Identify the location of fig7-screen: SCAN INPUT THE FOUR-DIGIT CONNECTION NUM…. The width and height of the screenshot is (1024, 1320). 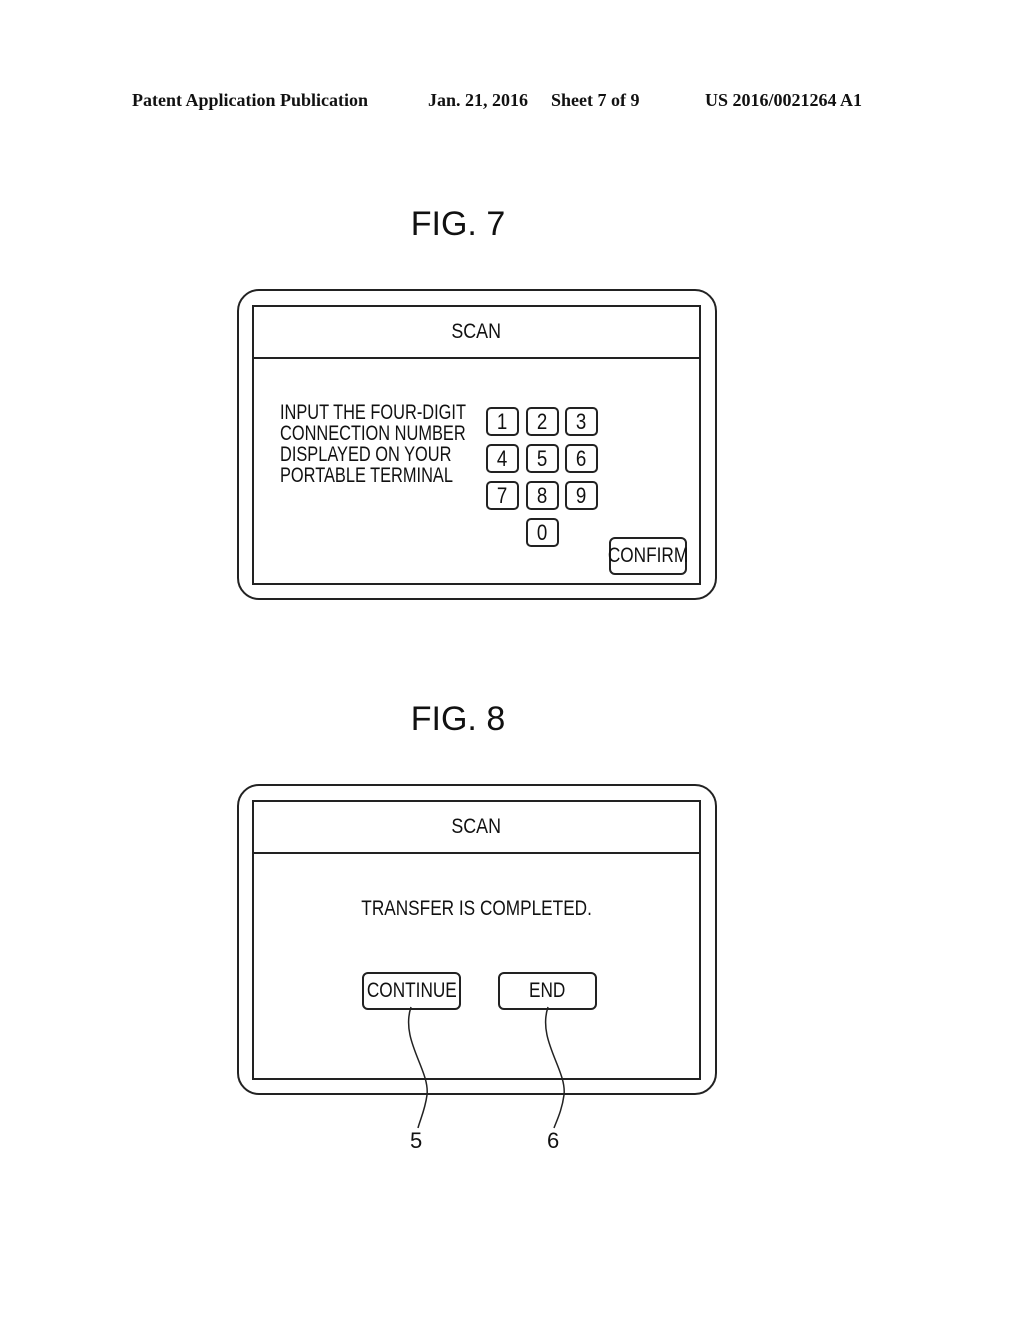
(476, 445).